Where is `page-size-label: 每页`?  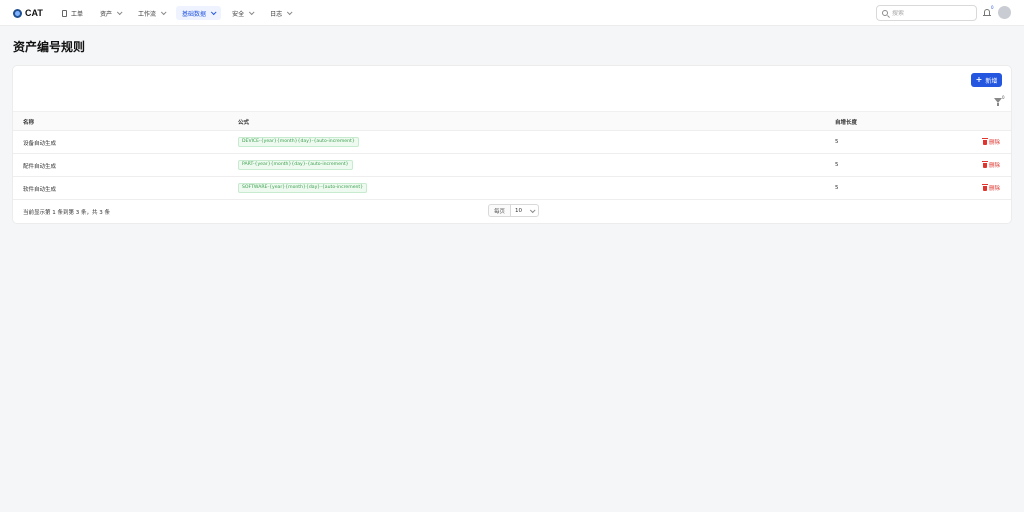 page-size-label: 每页 is located at coordinates (499, 210).